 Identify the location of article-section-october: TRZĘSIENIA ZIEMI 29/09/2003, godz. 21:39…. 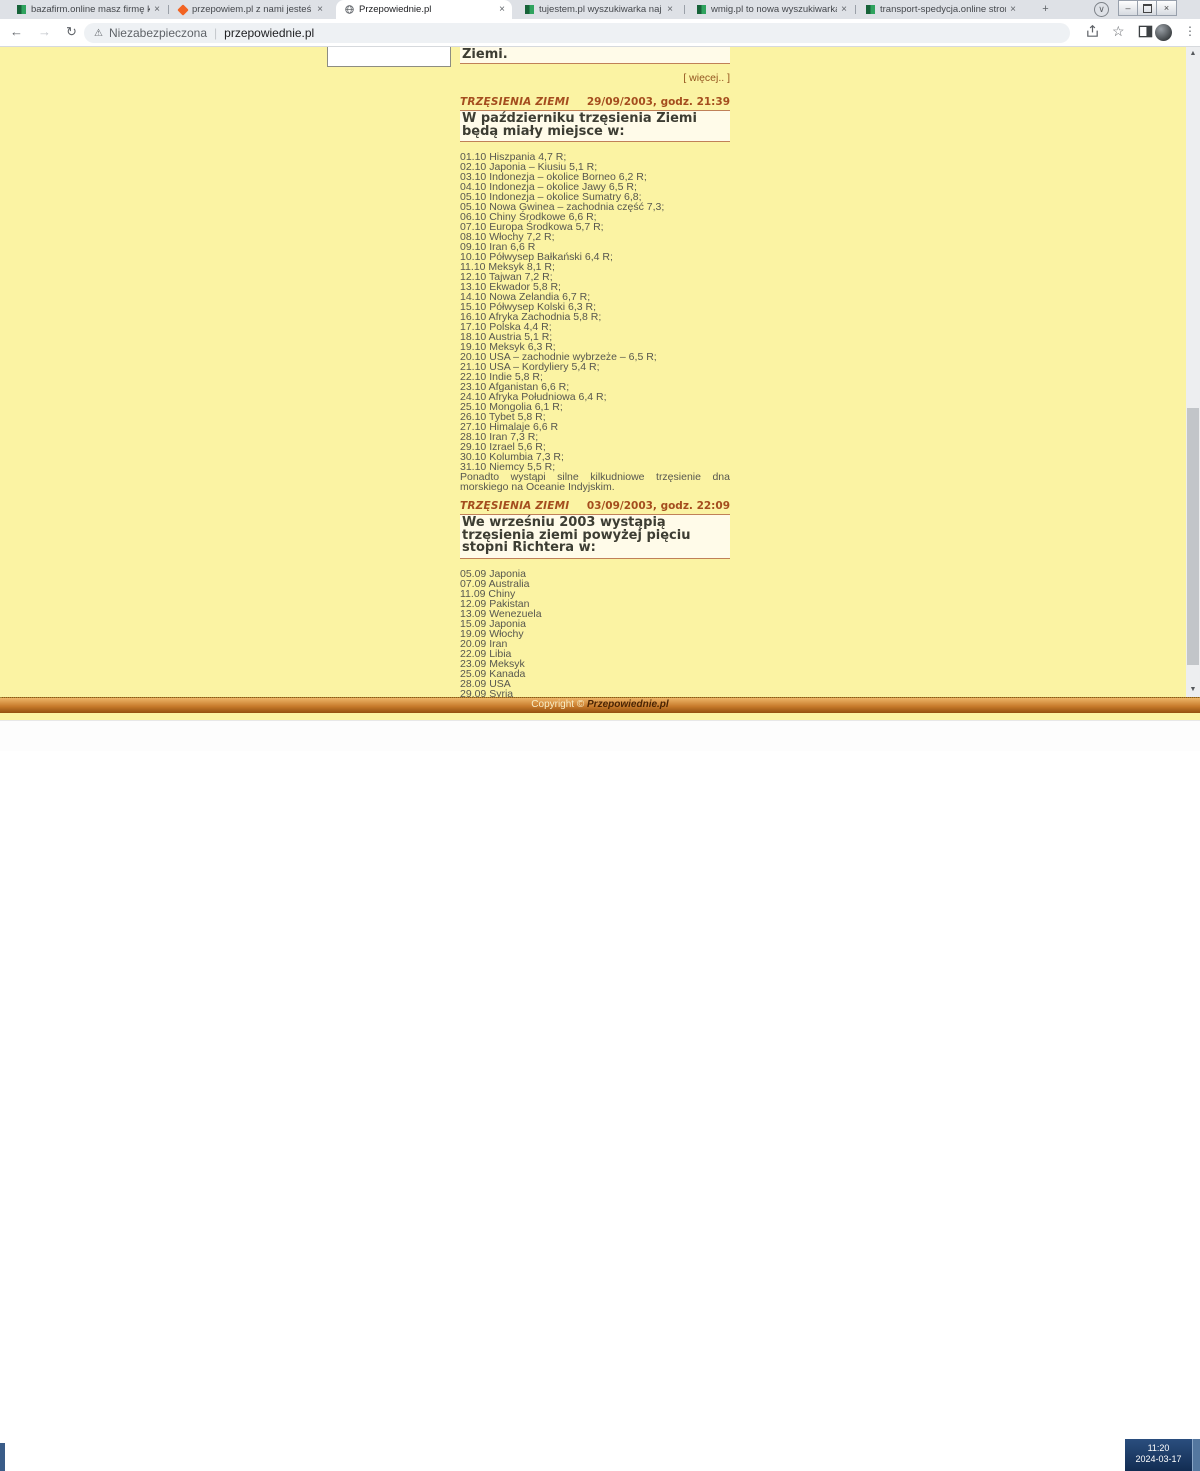
(595, 294).